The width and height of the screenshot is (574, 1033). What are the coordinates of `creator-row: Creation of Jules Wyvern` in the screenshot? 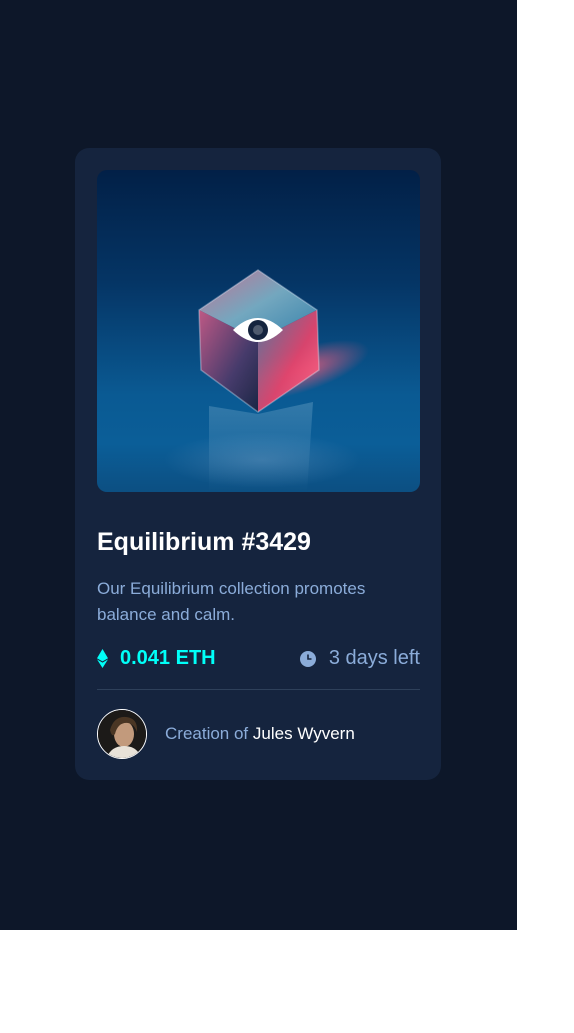 It's located at (226, 734).